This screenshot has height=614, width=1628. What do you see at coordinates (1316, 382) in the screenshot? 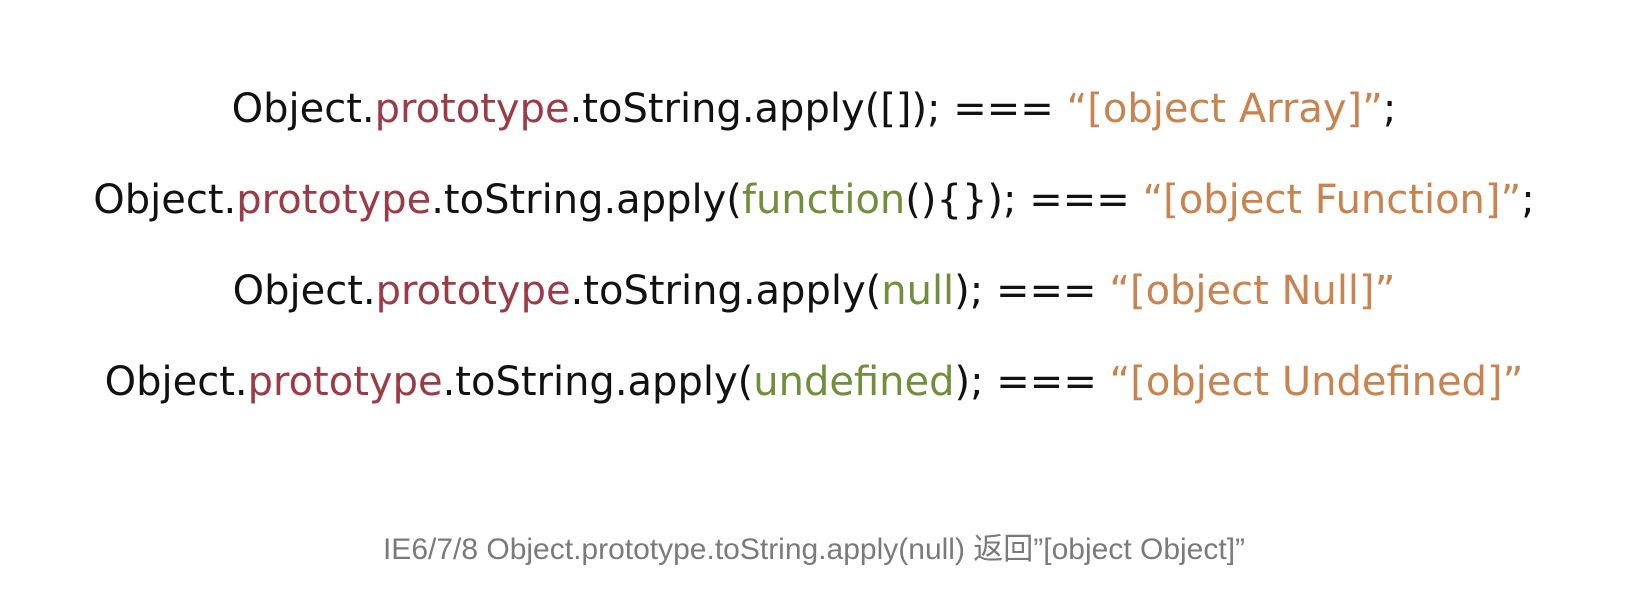
I see `code-result-string: “[object Undefined]”` at bounding box center [1316, 382].